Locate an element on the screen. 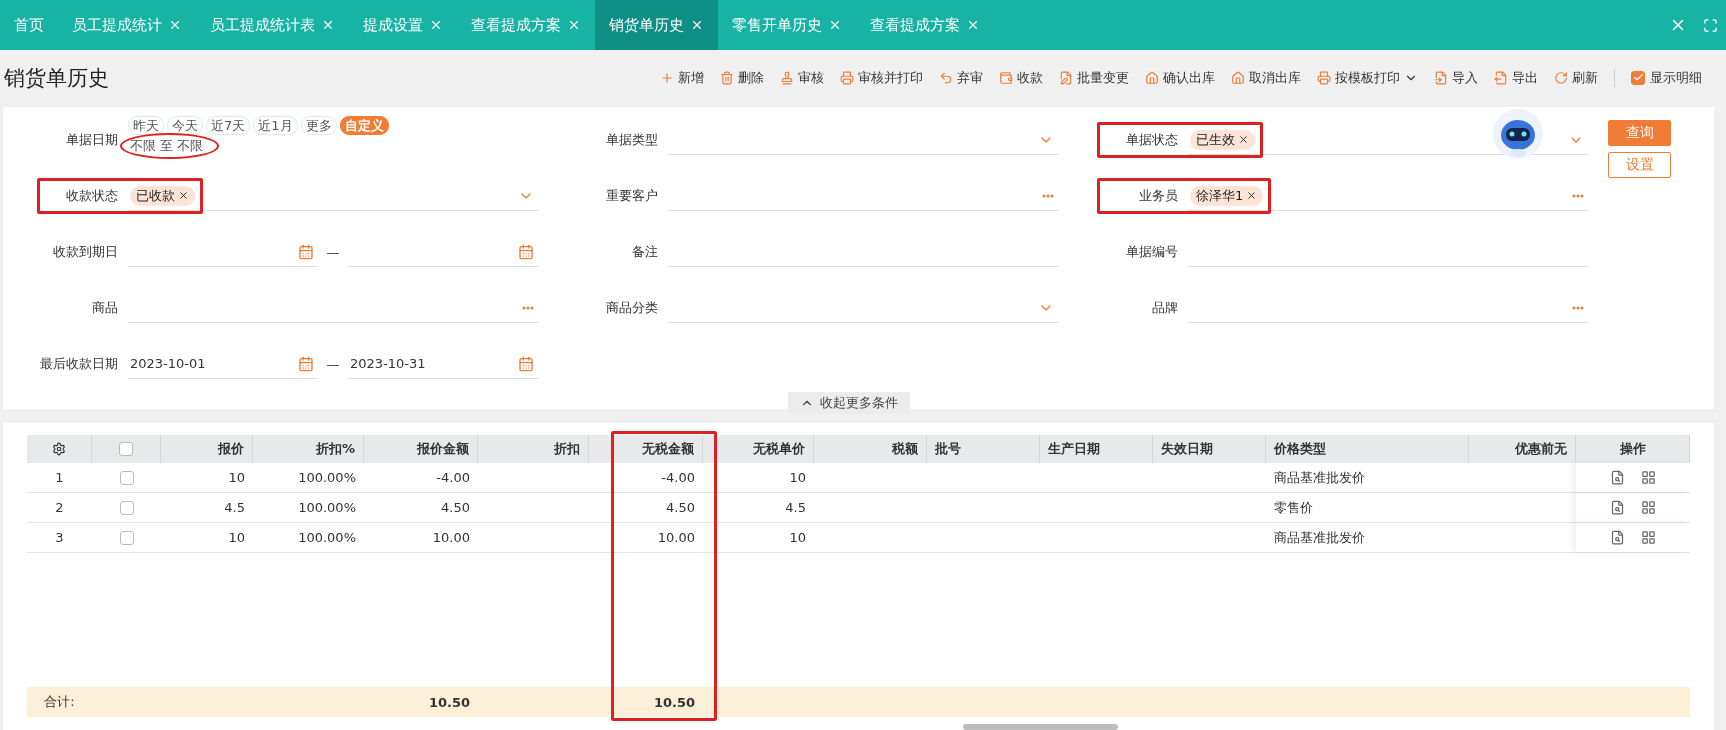 The image size is (1726, 730). field-label: 单据编号 is located at coordinates (1151, 252).